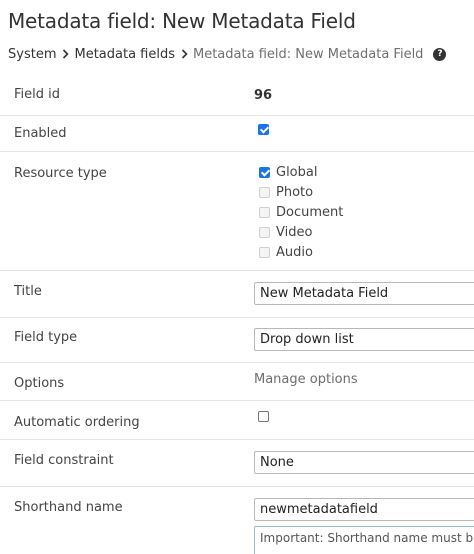 The image size is (474, 554). I want to click on breadcrumb-metadata-fields-link: Metadata fields, so click(124, 54).